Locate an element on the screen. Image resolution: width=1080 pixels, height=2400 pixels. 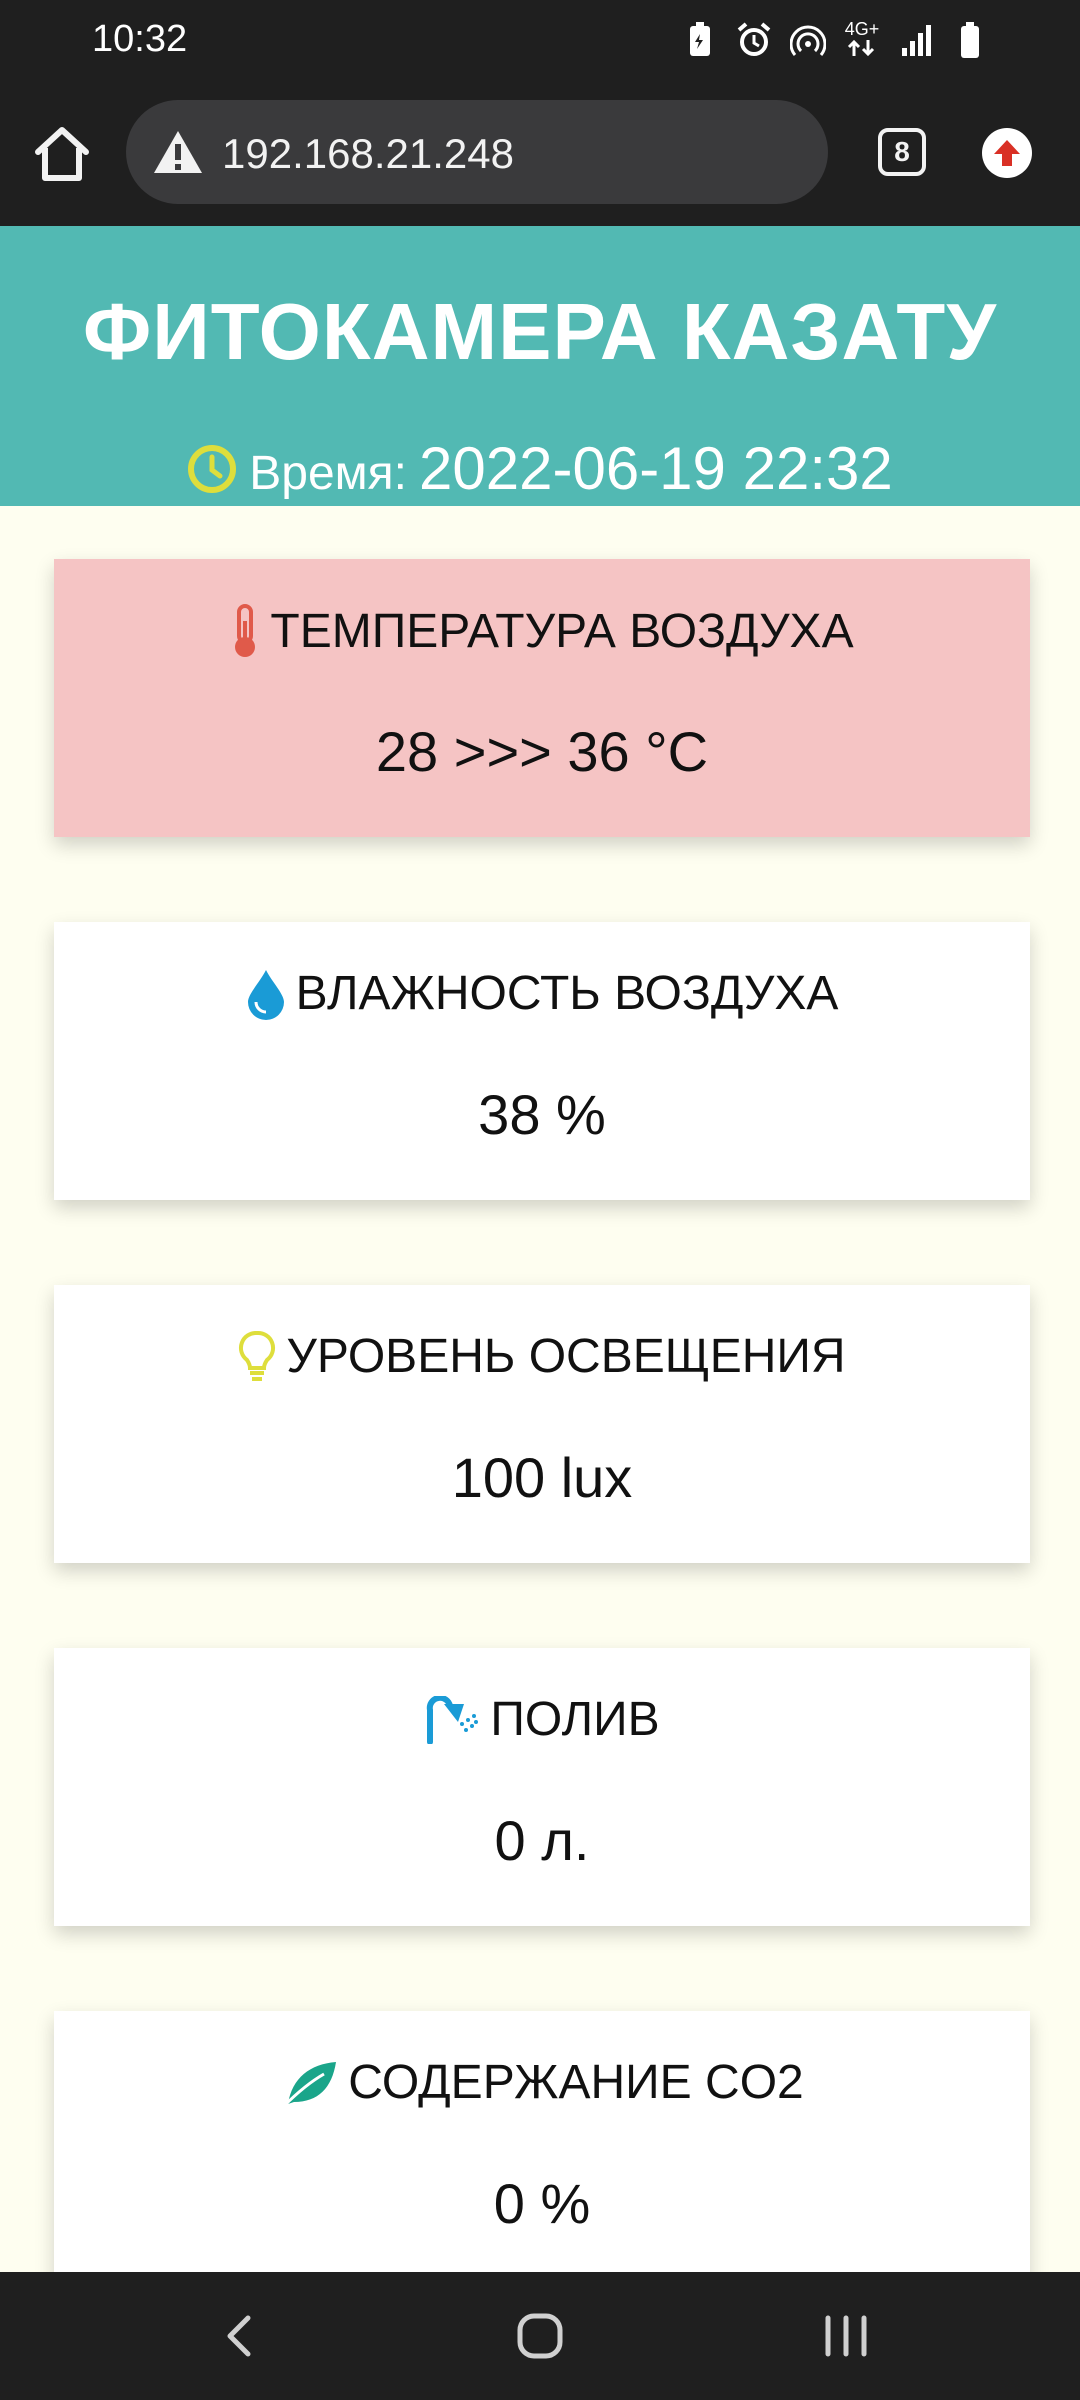
card-value: 28 >>> 36 °C is located at coordinates (542, 751).